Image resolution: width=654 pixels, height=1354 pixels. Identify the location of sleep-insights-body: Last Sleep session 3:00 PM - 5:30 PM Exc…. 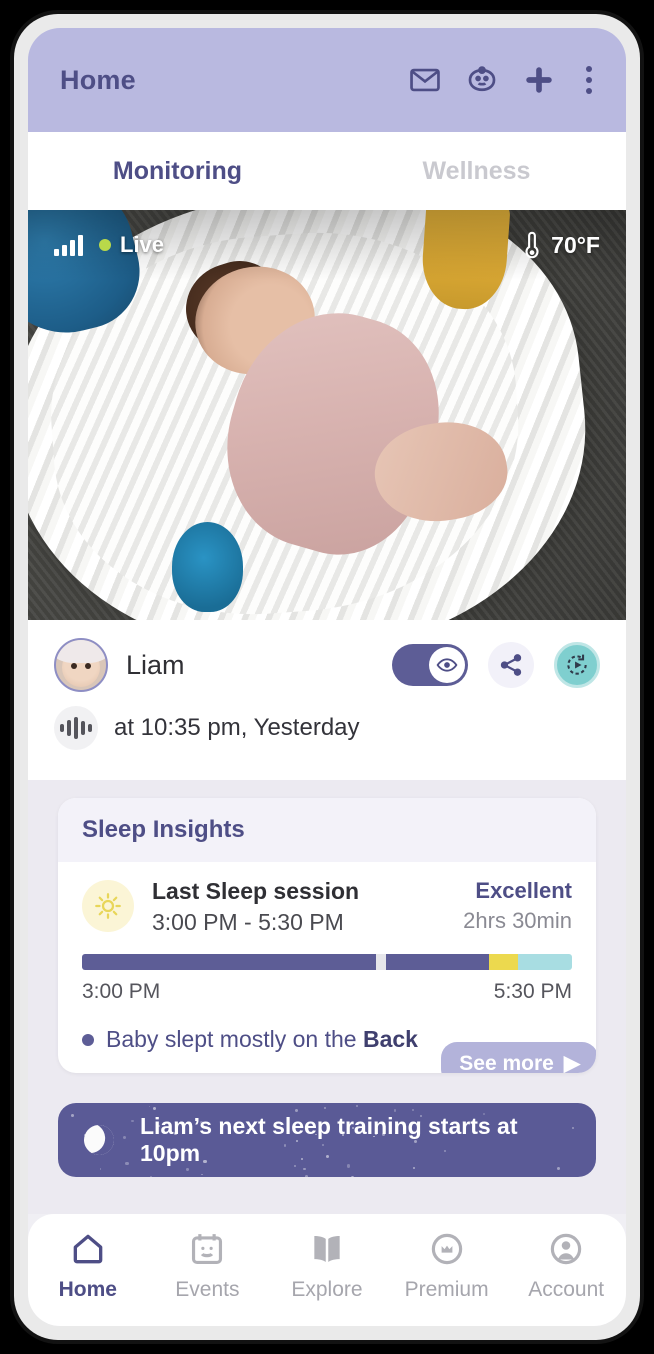
(327, 967).